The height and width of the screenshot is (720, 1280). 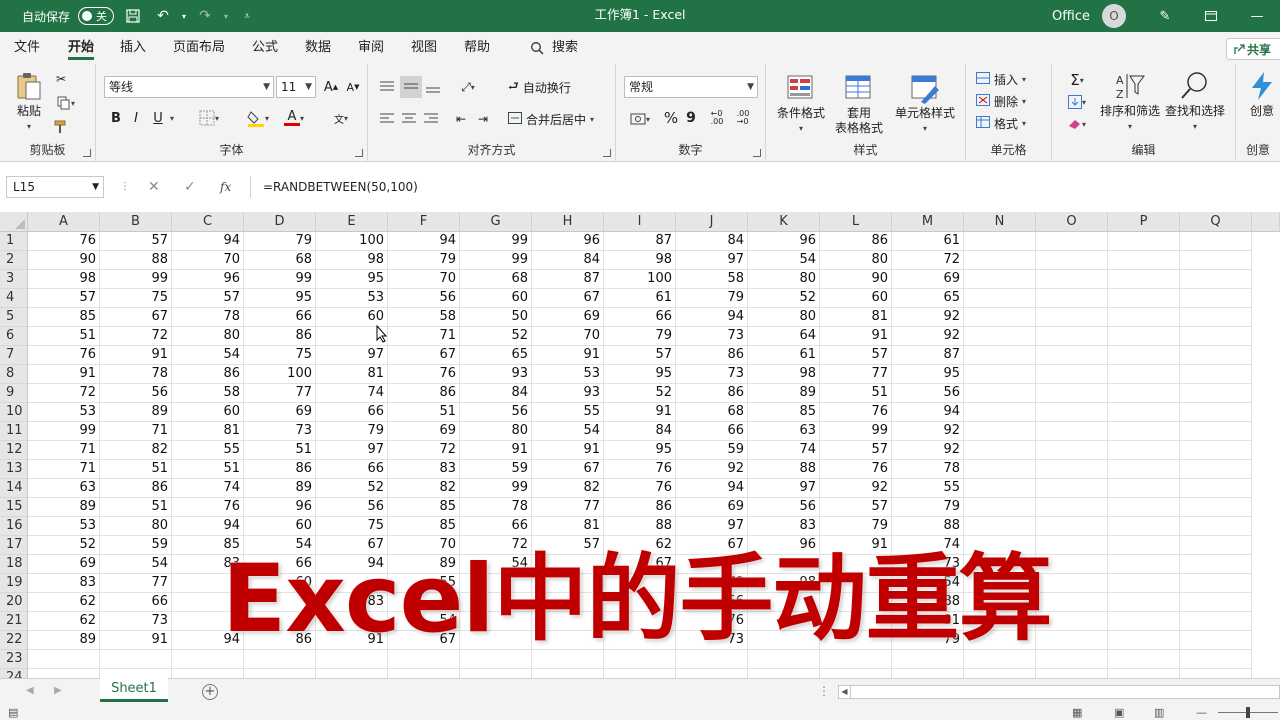 What do you see at coordinates (568, 640) in the screenshot?
I see `cell-h22` at bounding box center [568, 640].